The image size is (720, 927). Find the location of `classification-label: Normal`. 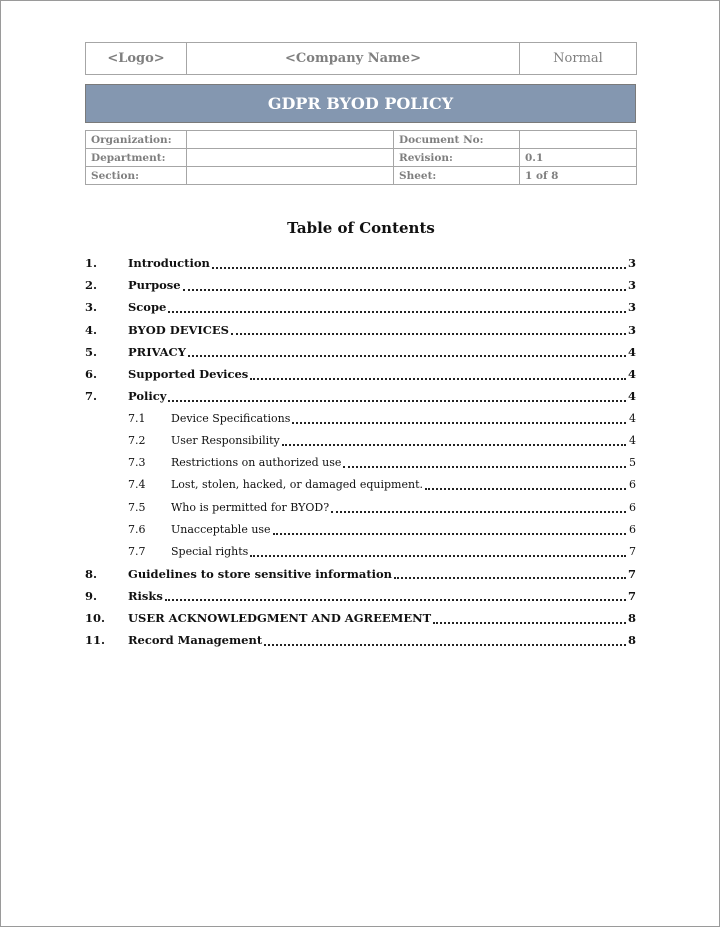

classification-label: Normal is located at coordinates (578, 58).